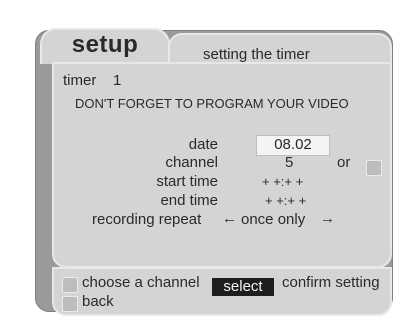 The height and width of the screenshot is (327, 409). What do you see at coordinates (331, 282) in the screenshot?
I see `confirm-setting-text: confirm setting` at bounding box center [331, 282].